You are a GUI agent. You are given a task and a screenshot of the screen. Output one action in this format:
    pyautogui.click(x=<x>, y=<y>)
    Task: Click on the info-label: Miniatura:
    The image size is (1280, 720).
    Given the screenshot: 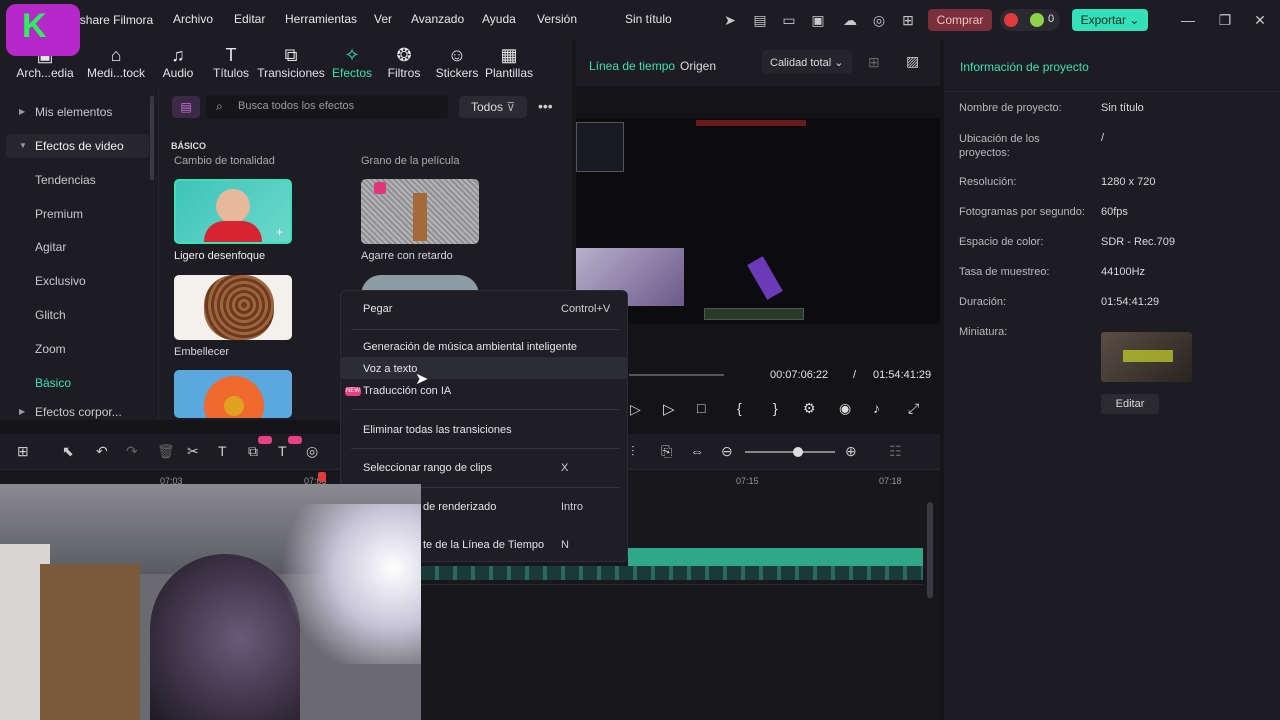 What is the action you would take?
    pyautogui.click(x=983, y=332)
    